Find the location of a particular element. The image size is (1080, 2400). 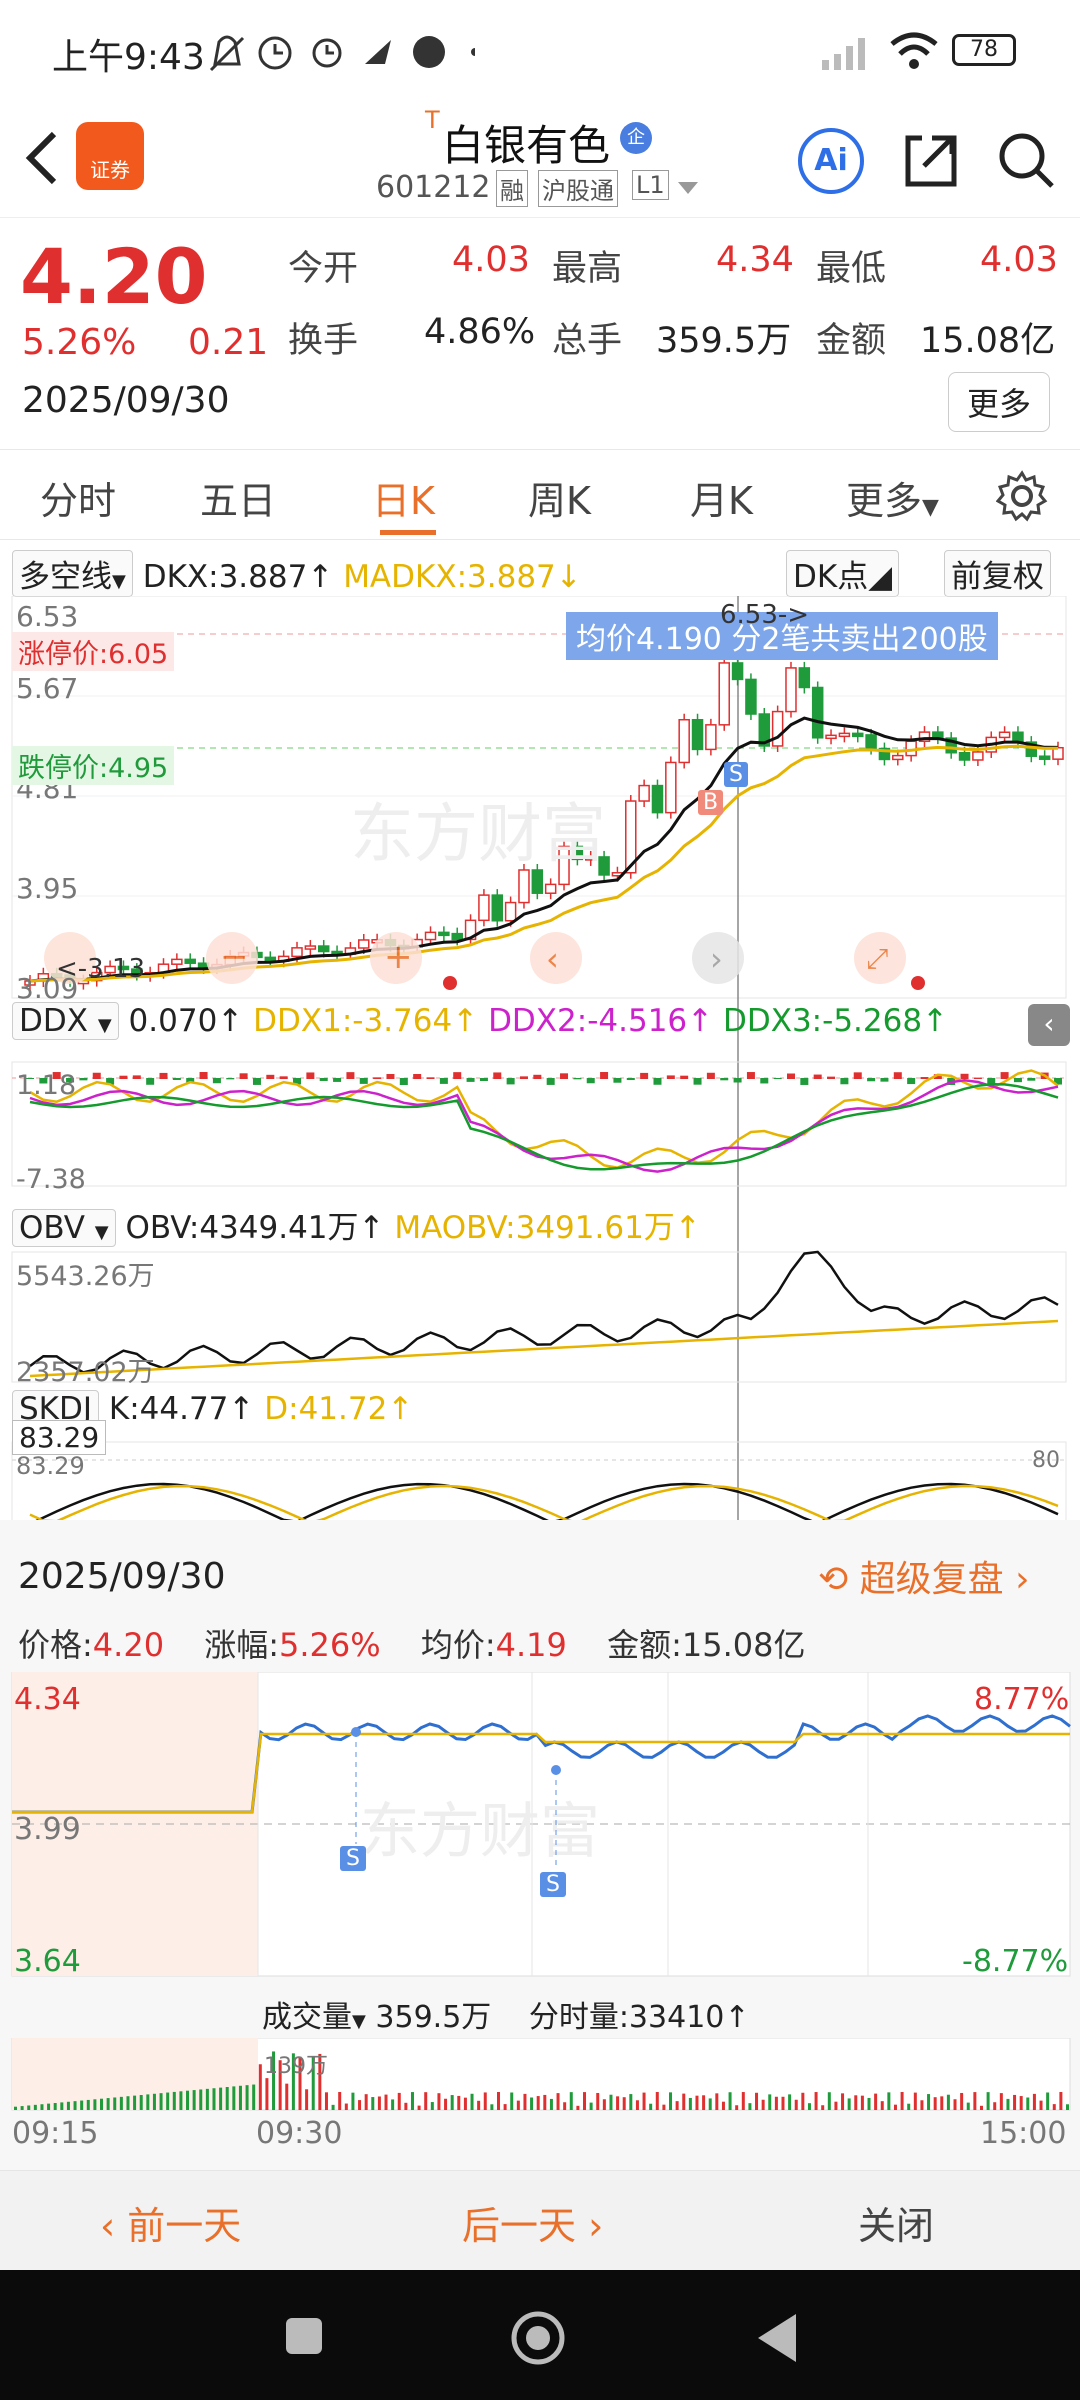

buy-marker: B is located at coordinates (711, 802).